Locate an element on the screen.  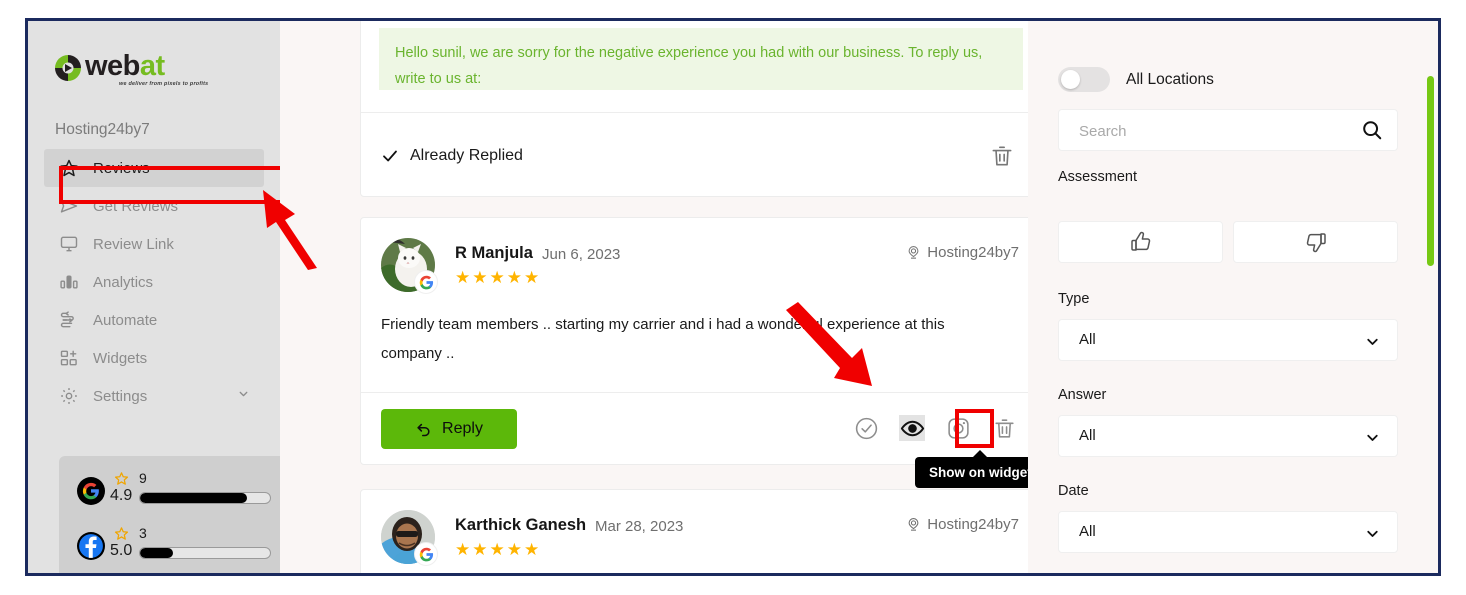
page-scrollbar-thumb is located at coordinates (1430, 171).